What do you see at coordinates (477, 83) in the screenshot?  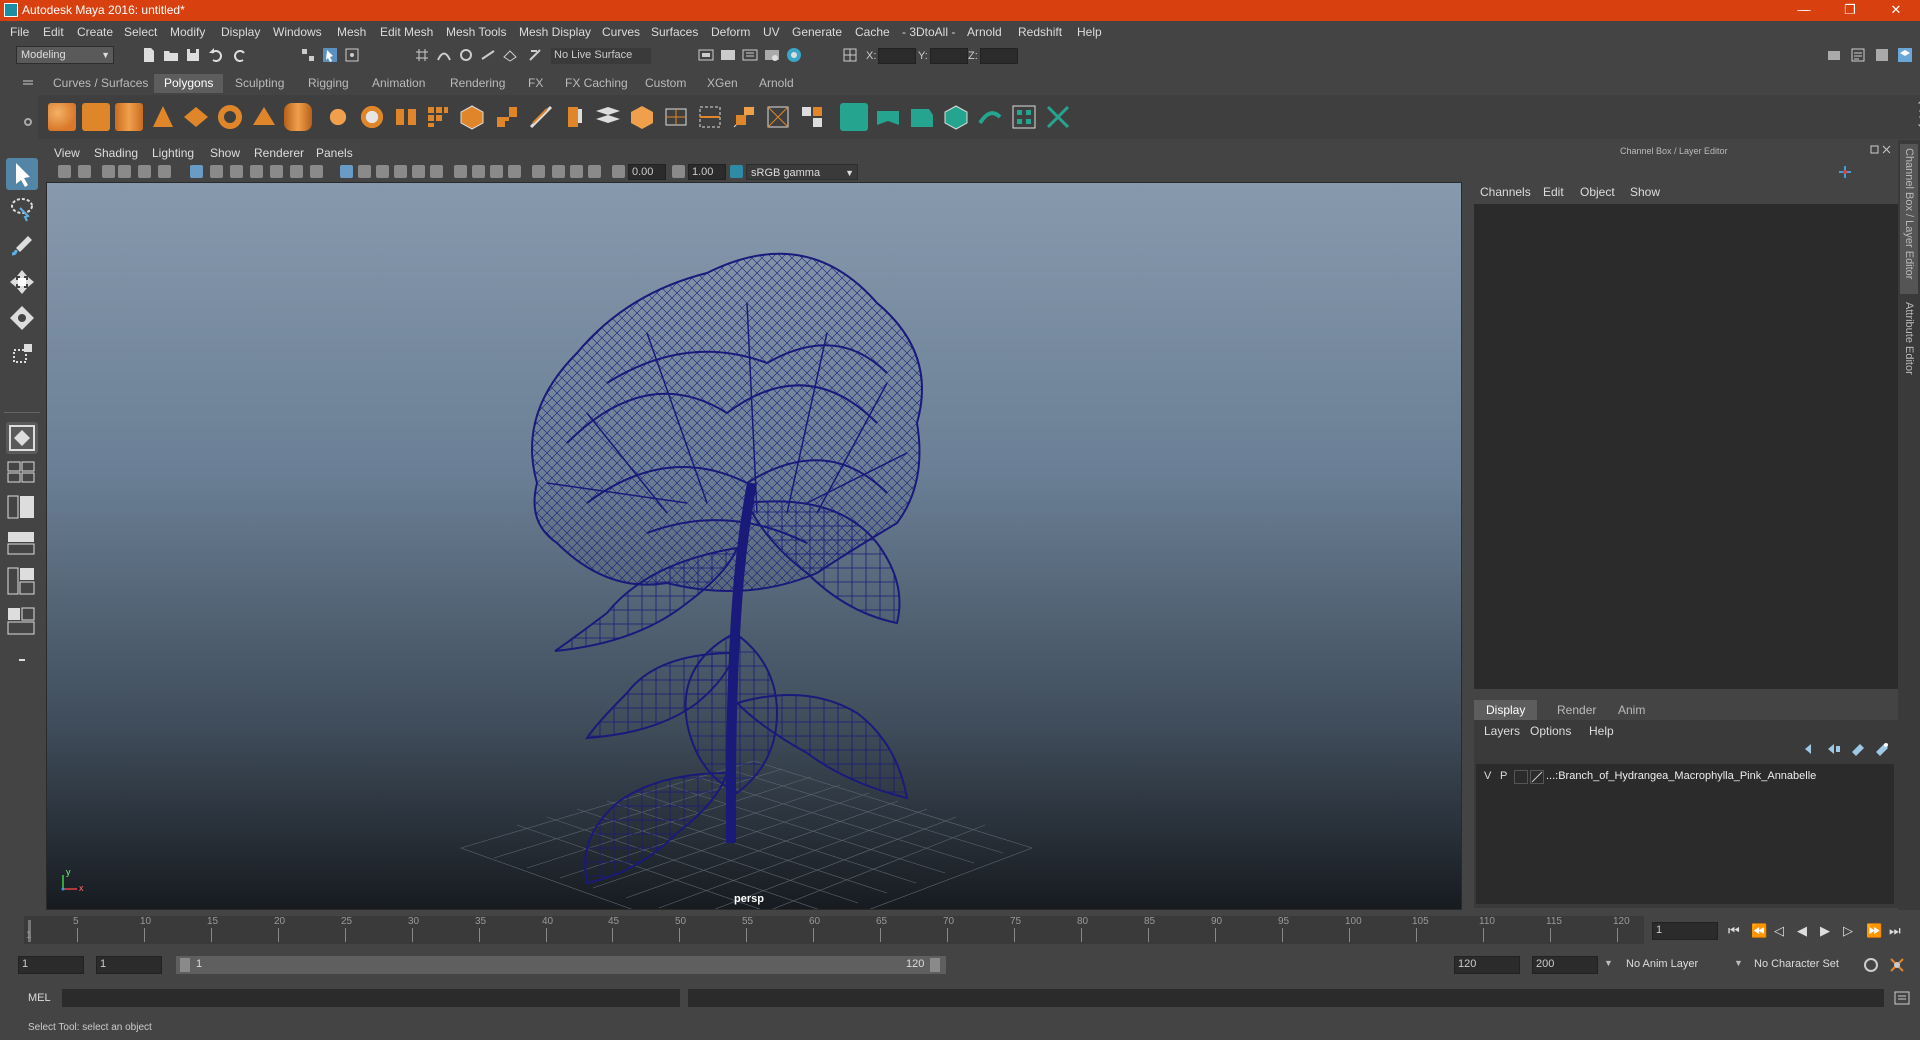 I see `shelf-tab-rendering: Rendering` at bounding box center [477, 83].